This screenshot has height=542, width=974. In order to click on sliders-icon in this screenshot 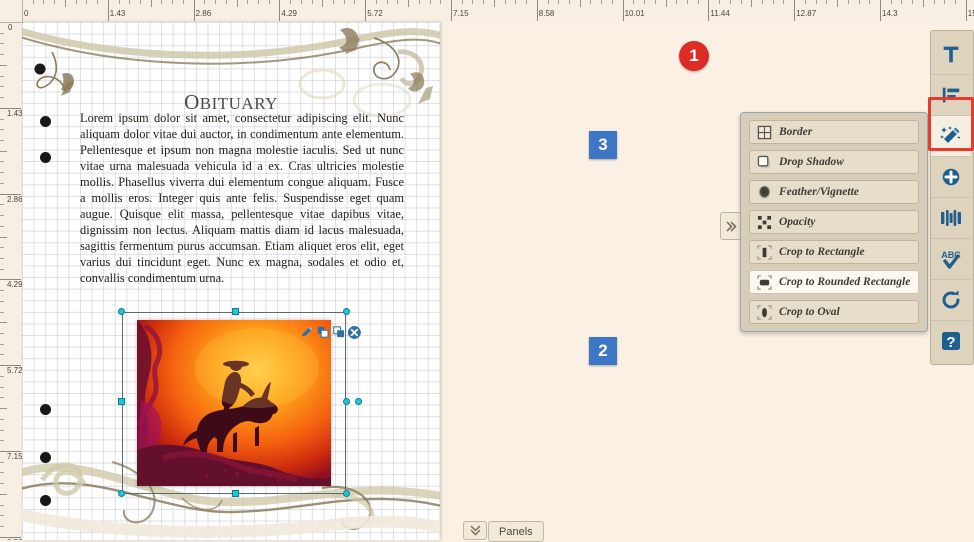, I will do `click(951, 218)`.